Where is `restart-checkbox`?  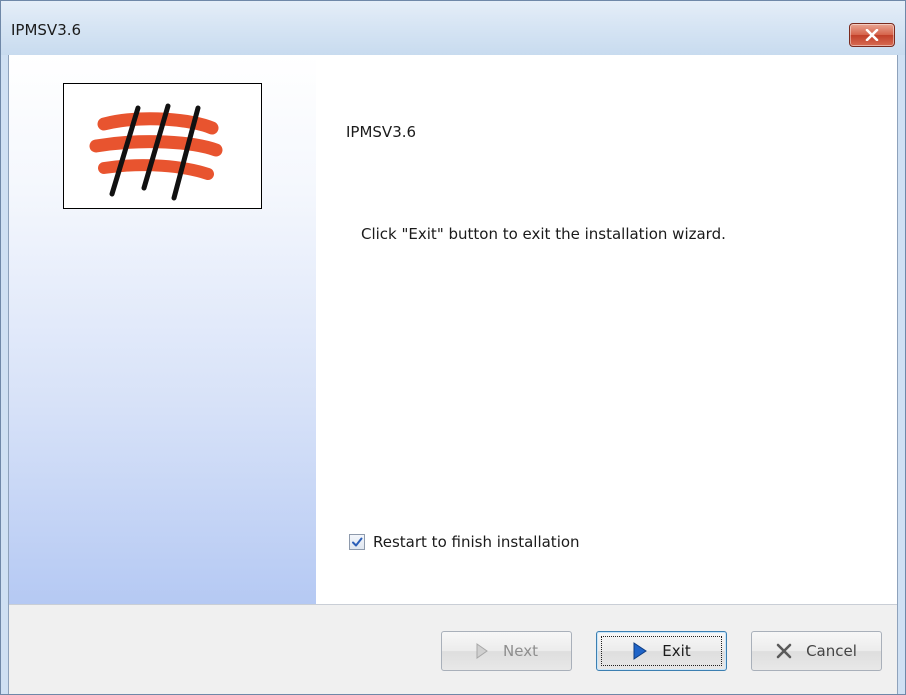 restart-checkbox is located at coordinates (357, 542).